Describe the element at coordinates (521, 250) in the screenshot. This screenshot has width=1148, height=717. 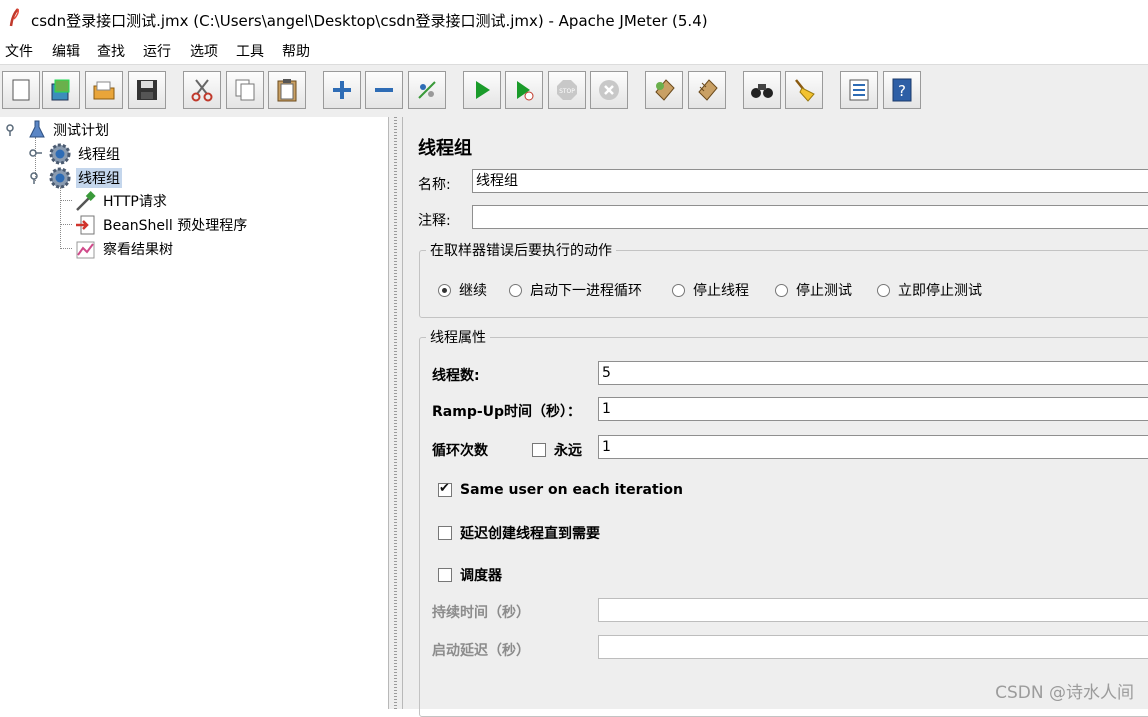
I see `group-title: 在取样器错误后要执行的动作` at that location.